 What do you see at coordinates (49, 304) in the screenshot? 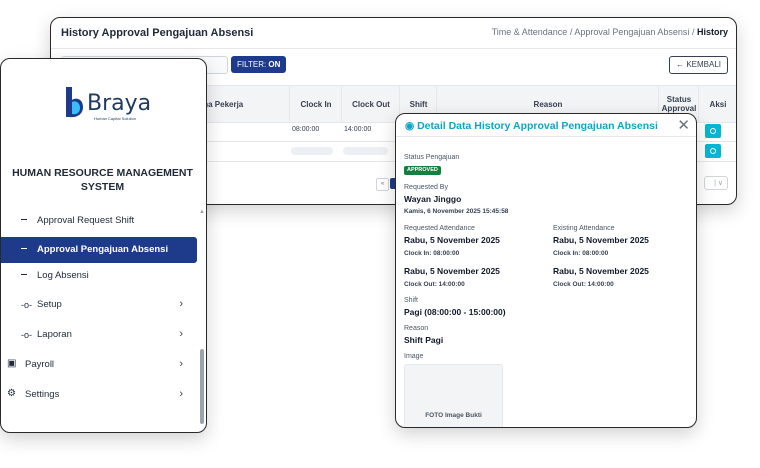
I see `sidebar-item-label: Setup` at bounding box center [49, 304].